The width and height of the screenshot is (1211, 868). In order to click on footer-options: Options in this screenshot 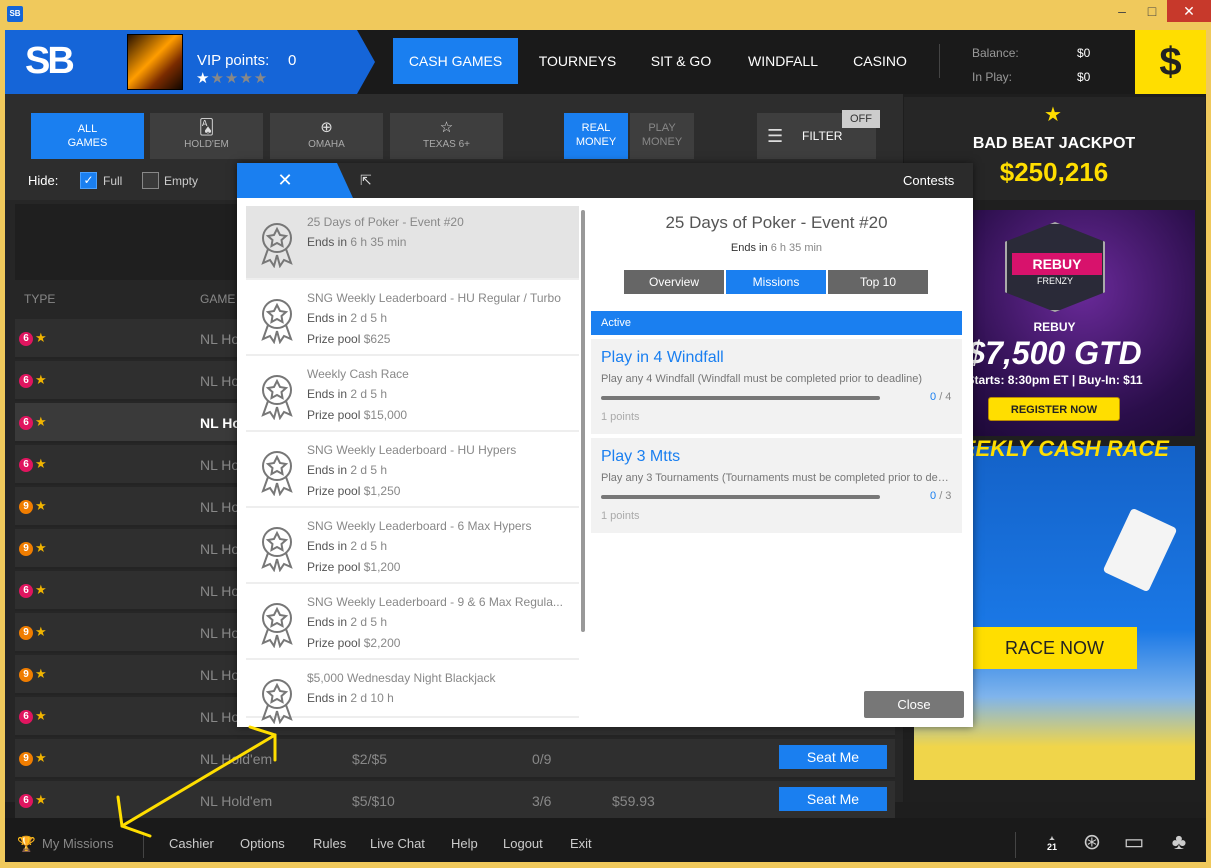, I will do `click(262, 843)`.